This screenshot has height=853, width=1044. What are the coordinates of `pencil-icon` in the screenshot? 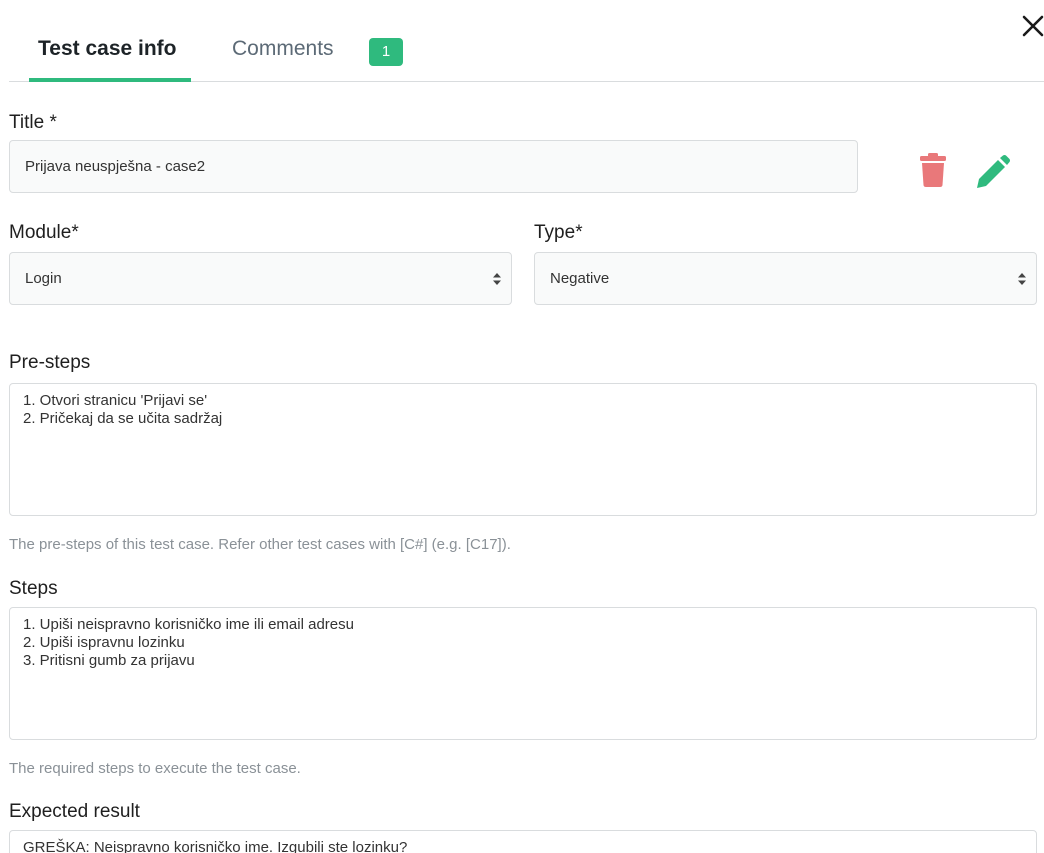 It's located at (993, 172).